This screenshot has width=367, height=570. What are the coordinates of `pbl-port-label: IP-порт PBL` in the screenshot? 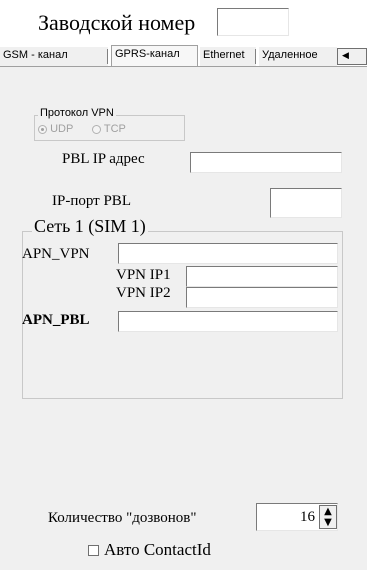 It's located at (91, 201).